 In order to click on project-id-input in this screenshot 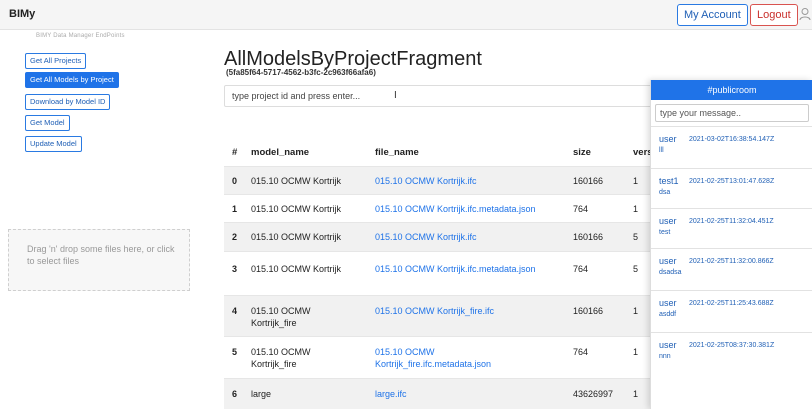, I will do `click(439, 96)`.